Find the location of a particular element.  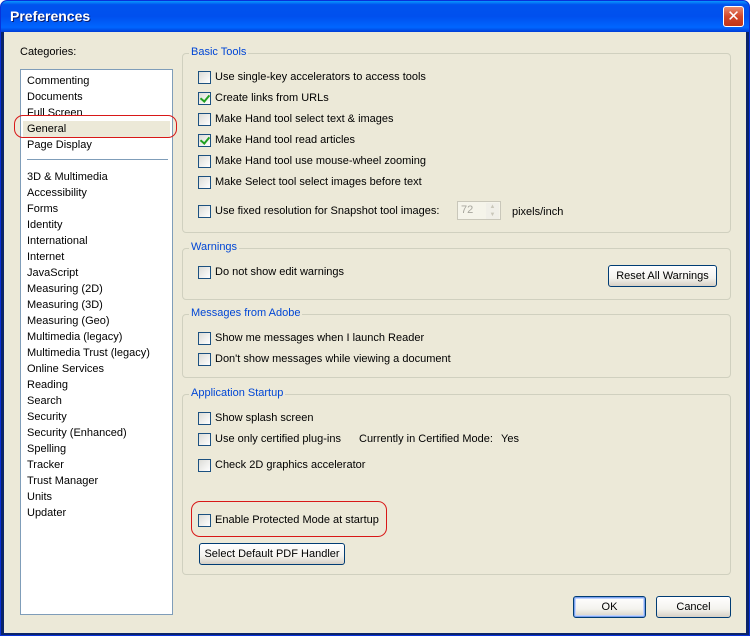

messages-title: Messages from Adobe is located at coordinates (246, 313).